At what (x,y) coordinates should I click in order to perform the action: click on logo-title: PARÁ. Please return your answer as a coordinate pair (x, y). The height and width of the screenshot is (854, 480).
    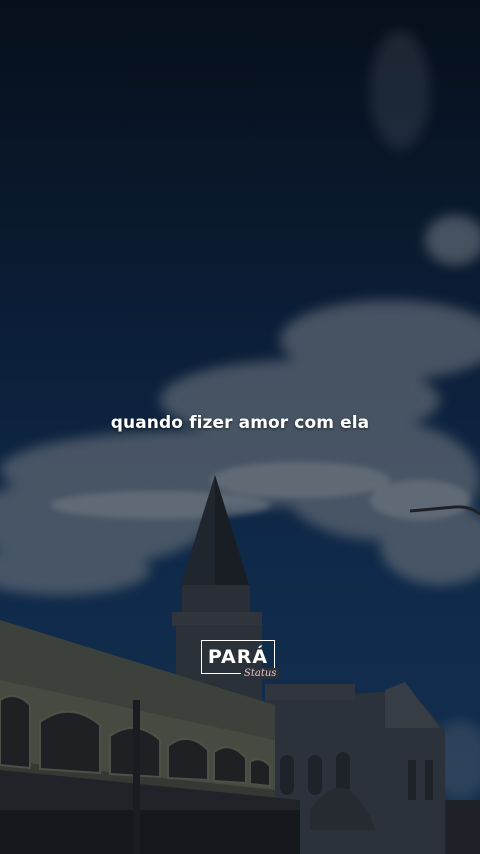
    Looking at the image, I should click on (238, 657).